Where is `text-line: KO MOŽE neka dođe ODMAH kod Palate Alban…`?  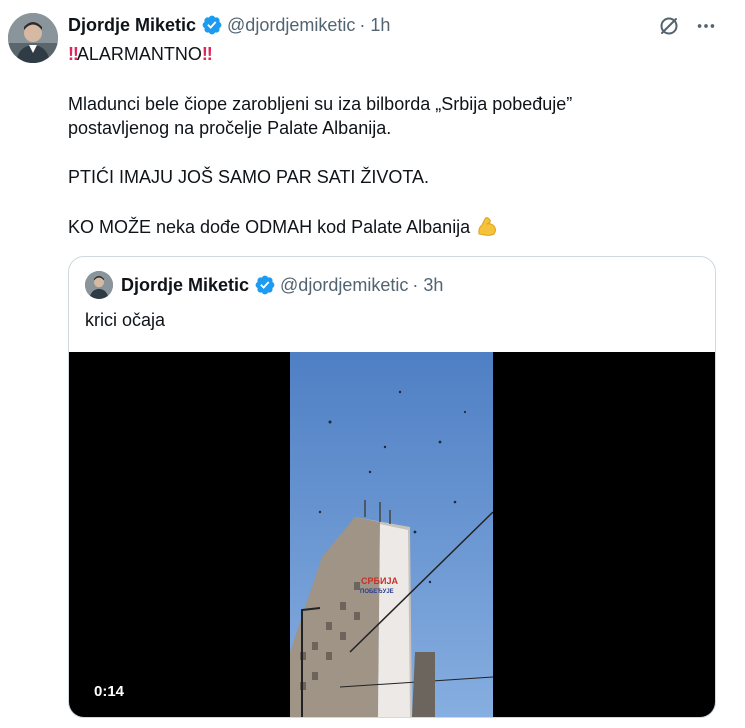 text-line: KO MOŽE neka dođe ODMAH kod Palate Alban… is located at coordinates (269, 227).